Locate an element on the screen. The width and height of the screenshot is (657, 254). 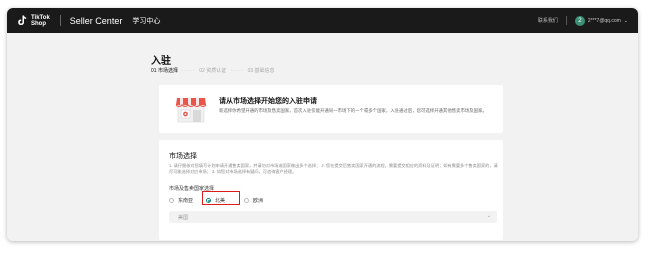
shop-storefront-icon is located at coordinates (191, 109).